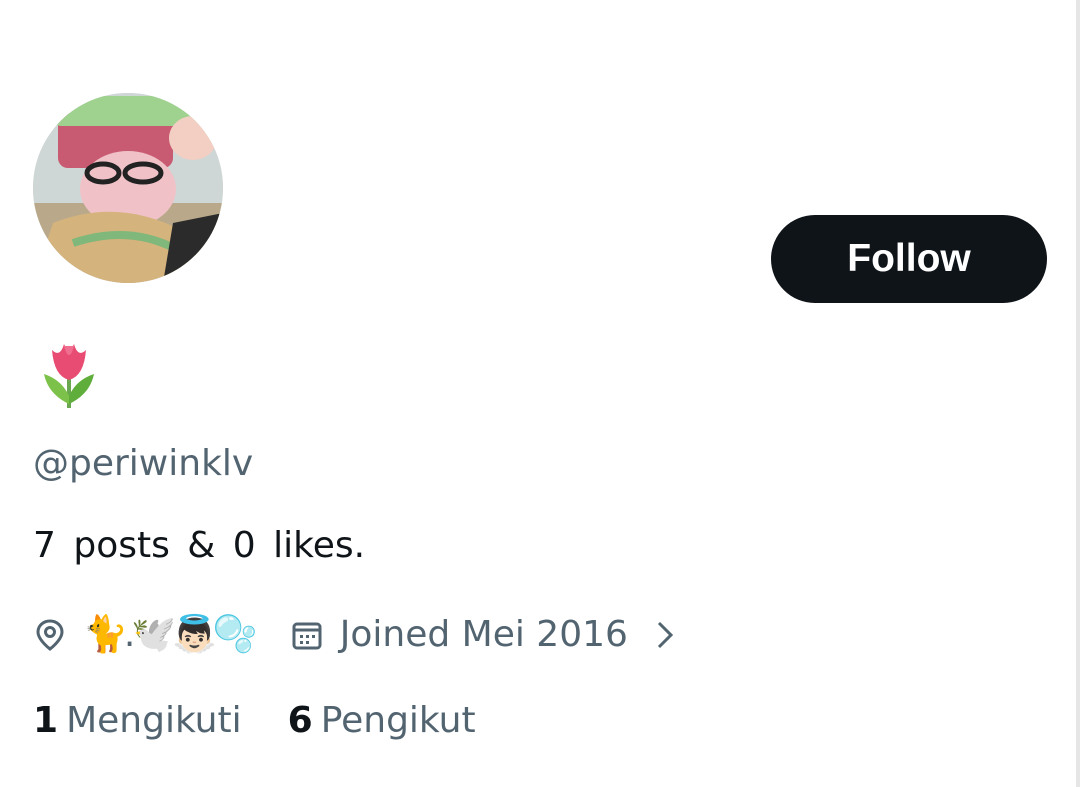 The height and width of the screenshot is (787, 1080). I want to click on calendar-icon, so click(307, 635).